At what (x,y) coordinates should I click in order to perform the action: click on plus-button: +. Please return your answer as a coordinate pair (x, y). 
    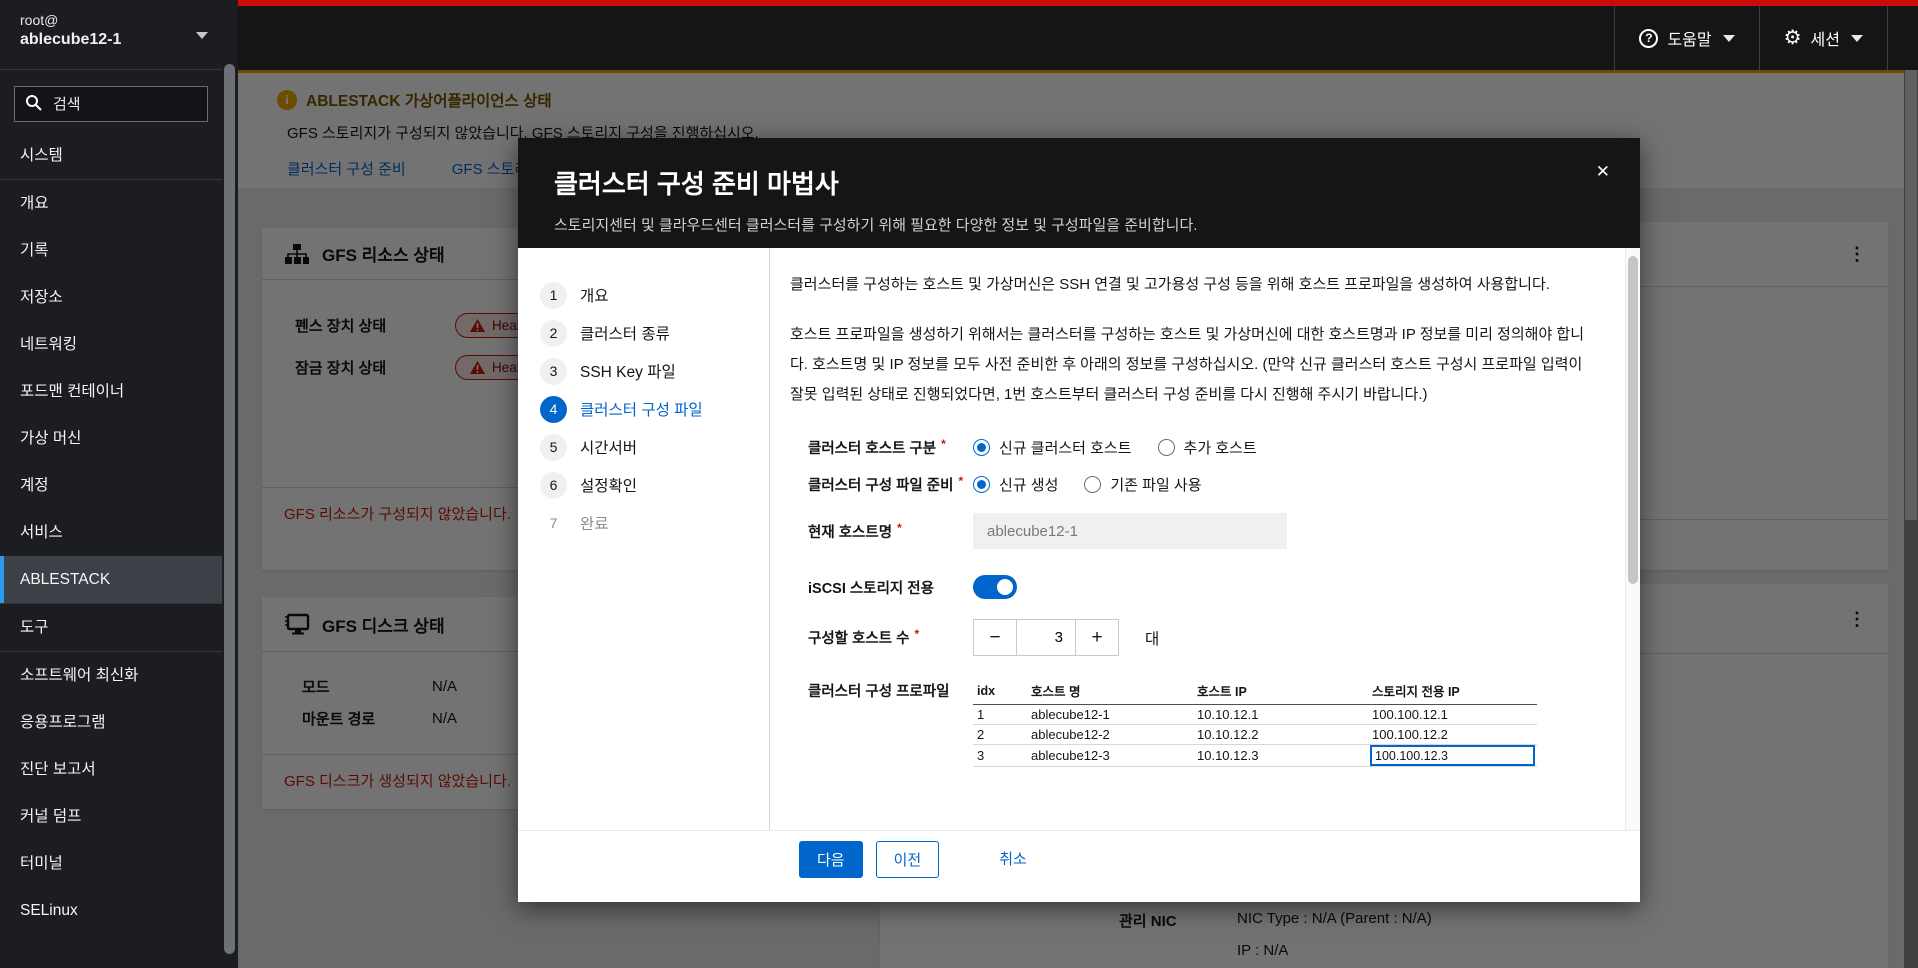
    Looking at the image, I should click on (1097, 637).